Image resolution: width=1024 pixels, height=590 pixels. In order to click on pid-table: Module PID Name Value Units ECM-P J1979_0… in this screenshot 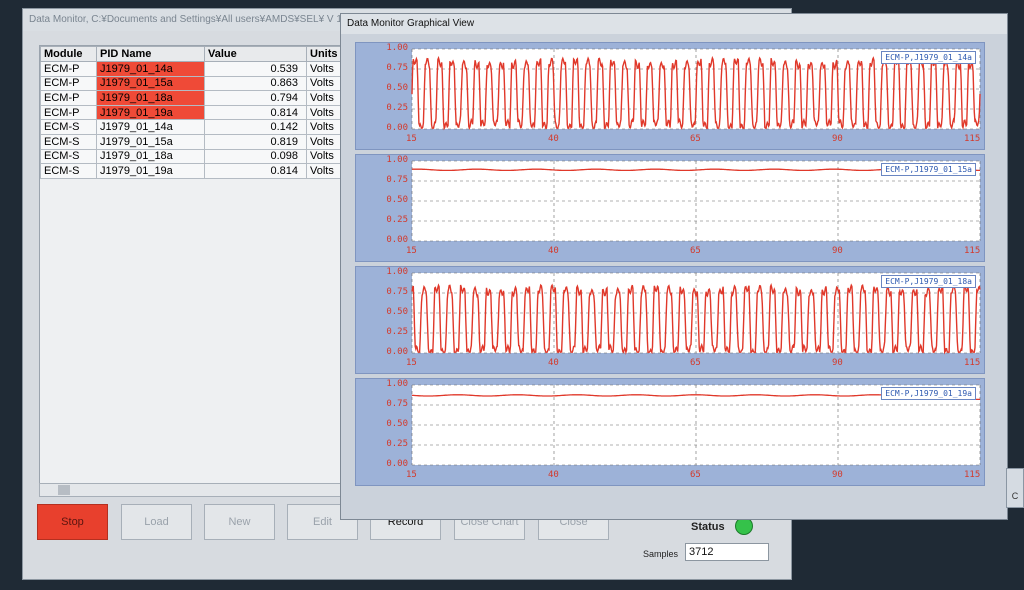, I will do `click(191, 112)`.